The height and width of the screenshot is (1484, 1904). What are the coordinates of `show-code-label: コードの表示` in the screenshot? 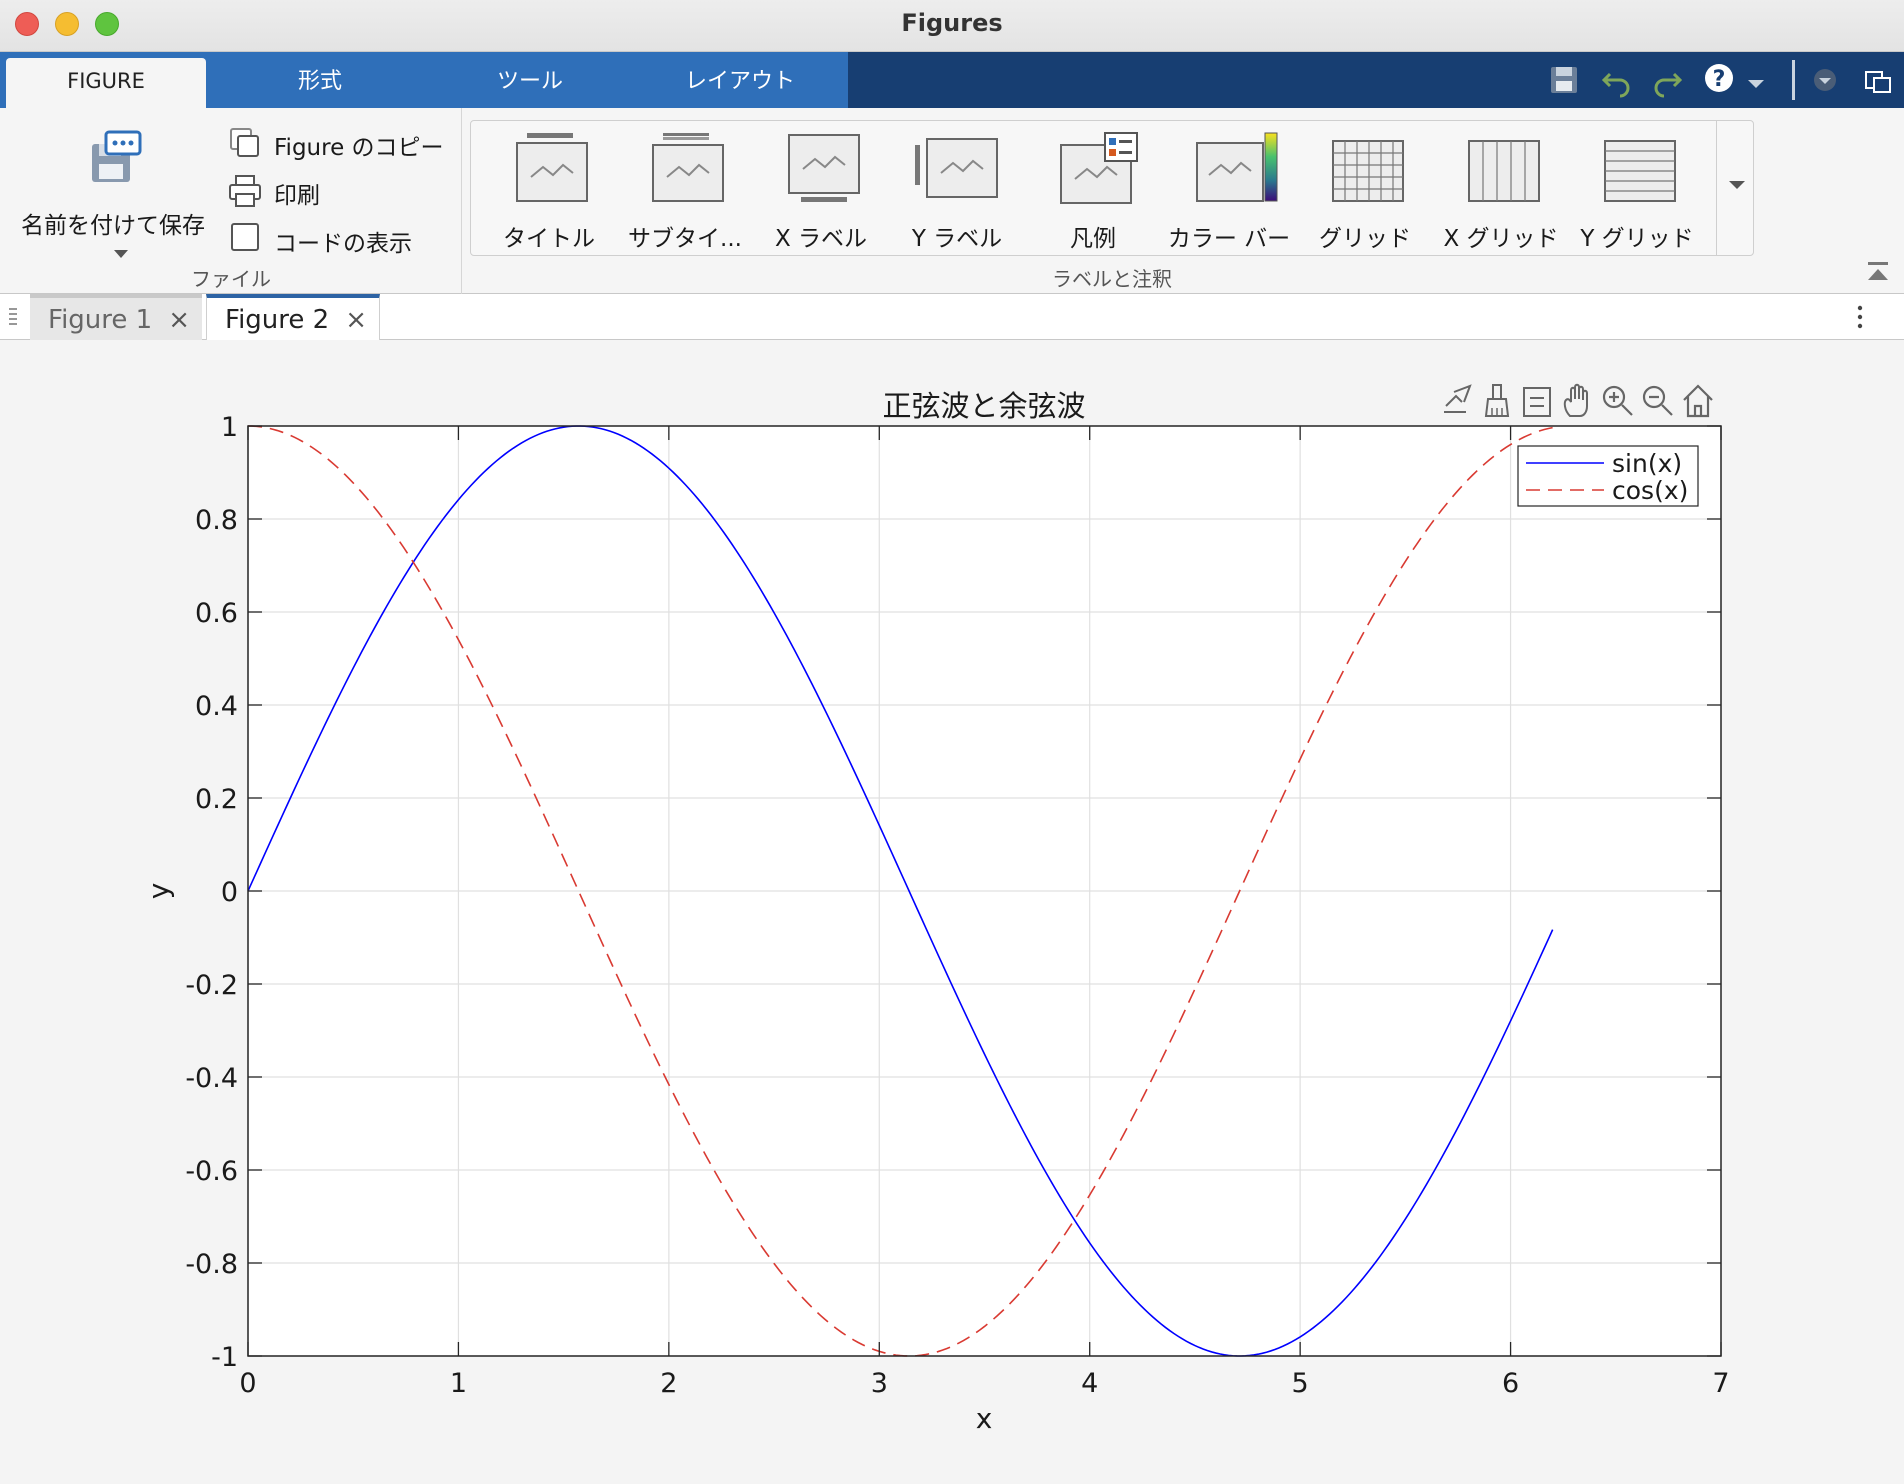 It's located at (343, 244).